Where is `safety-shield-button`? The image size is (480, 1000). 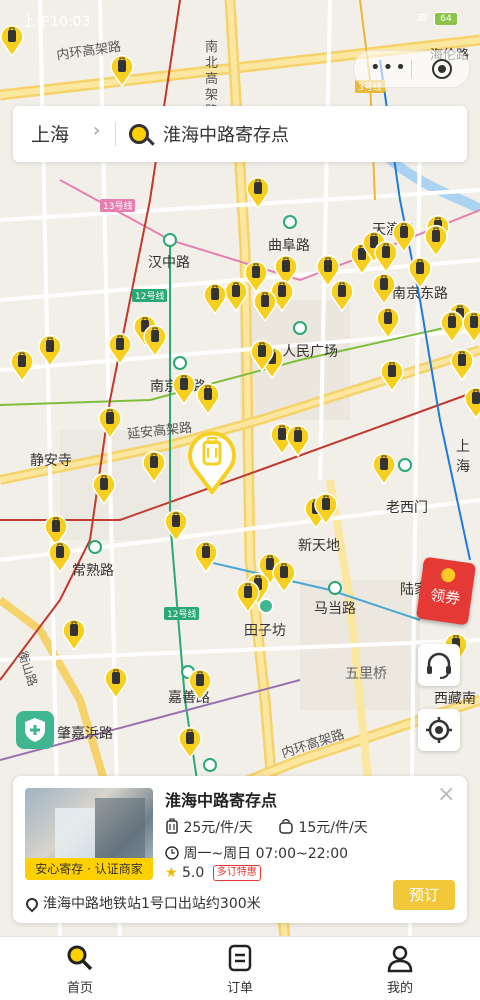
safety-shield-button is located at coordinates (35, 730).